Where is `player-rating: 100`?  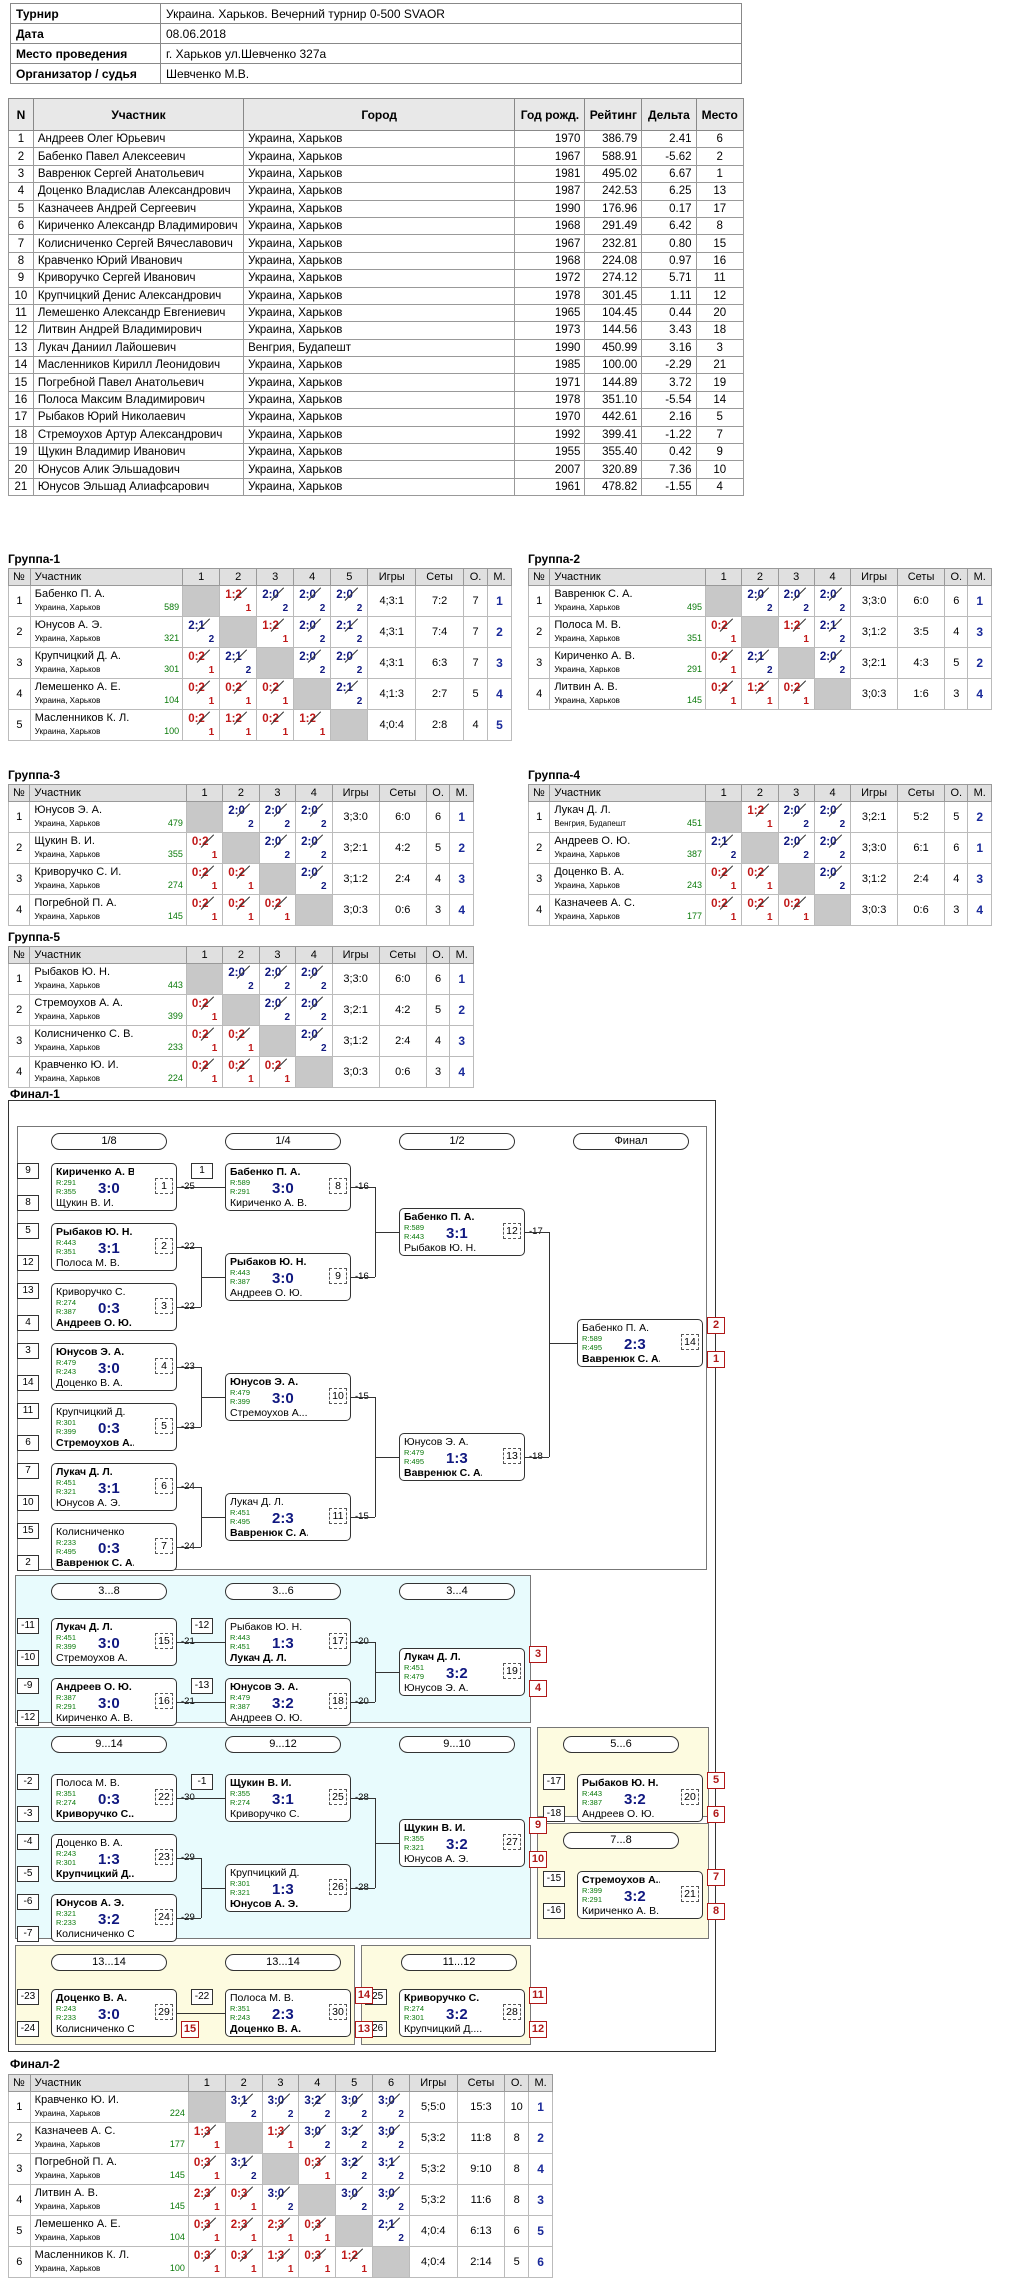 player-rating: 100 is located at coordinates (177, 2268).